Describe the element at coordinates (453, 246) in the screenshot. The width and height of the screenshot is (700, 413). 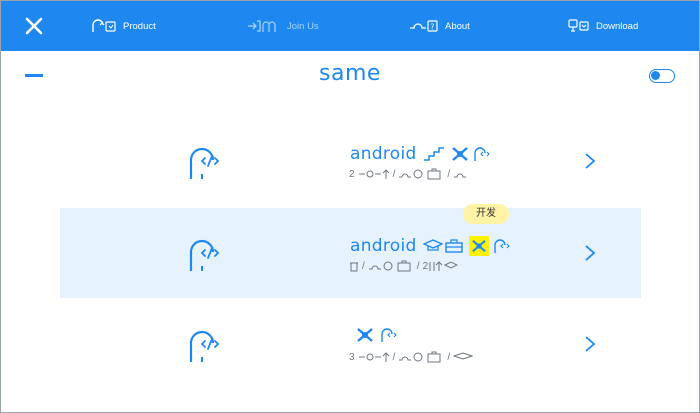
I see `briefcase-icon` at that location.